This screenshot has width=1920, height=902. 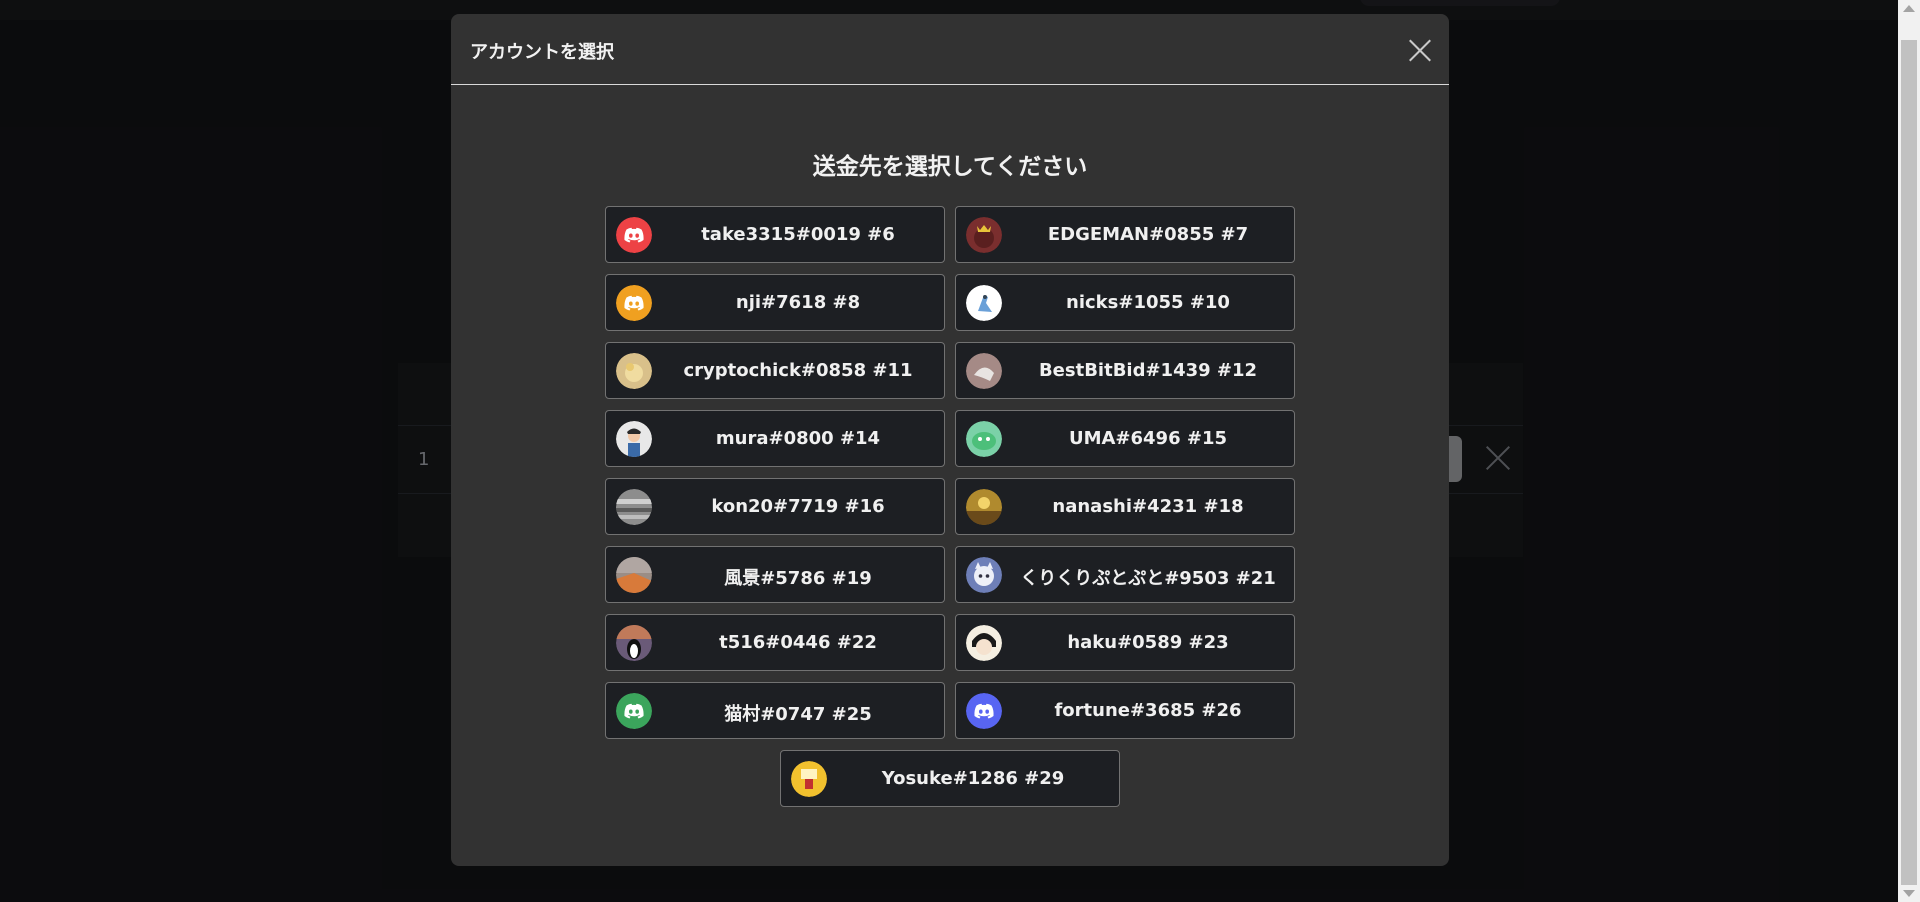 I want to click on cat-character-avatar, so click(x=984, y=575).